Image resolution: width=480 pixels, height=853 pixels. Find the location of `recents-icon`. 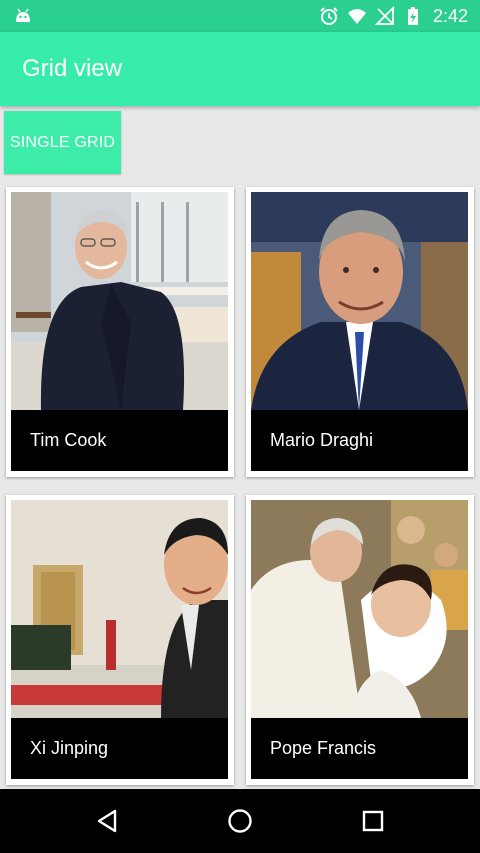

recents-icon is located at coordinates (373, 821).